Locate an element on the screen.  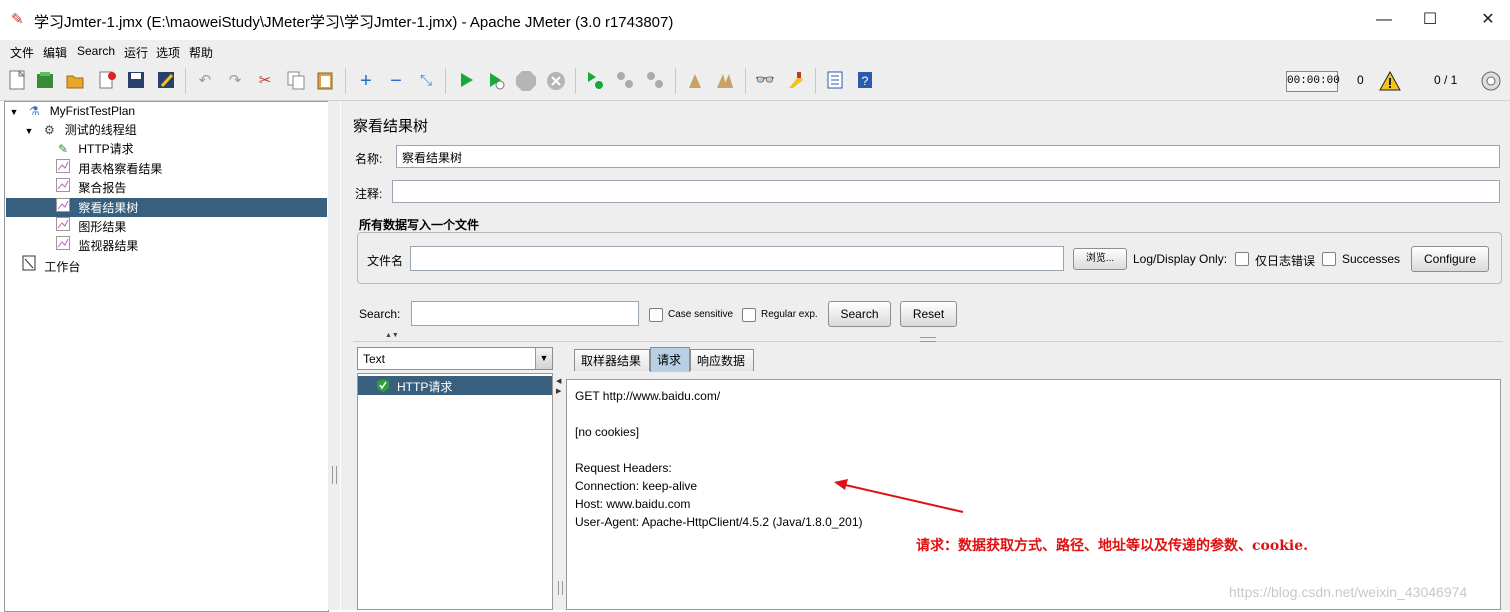
tree-node-monitor-results: 监视器结果 is located at coordinates (96, 245).